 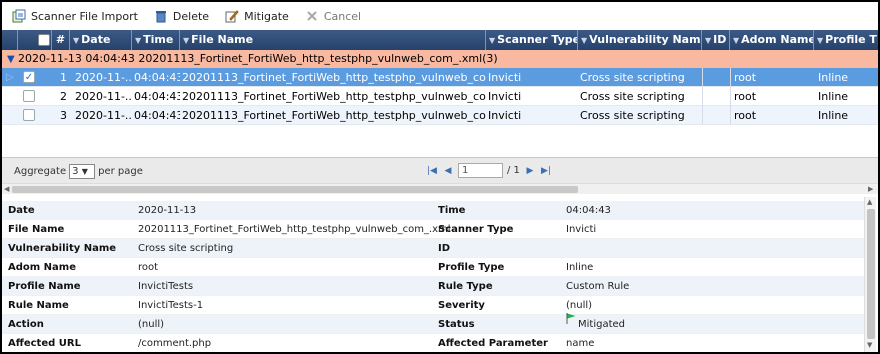 What do you see at coordinates (480, 170) in the screenshot?
I see `page-number-input: 1` at bounding box center [480, 170].